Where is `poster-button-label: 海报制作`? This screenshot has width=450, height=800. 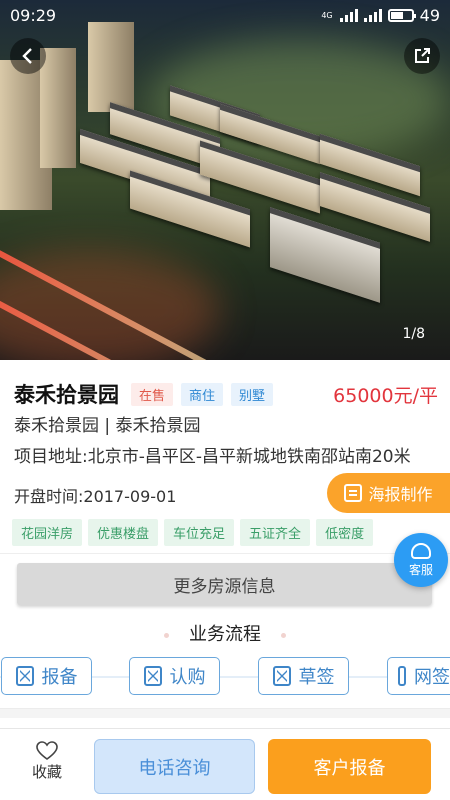
poster-button-label: 海报制作 is located at coordinates (400, 494).